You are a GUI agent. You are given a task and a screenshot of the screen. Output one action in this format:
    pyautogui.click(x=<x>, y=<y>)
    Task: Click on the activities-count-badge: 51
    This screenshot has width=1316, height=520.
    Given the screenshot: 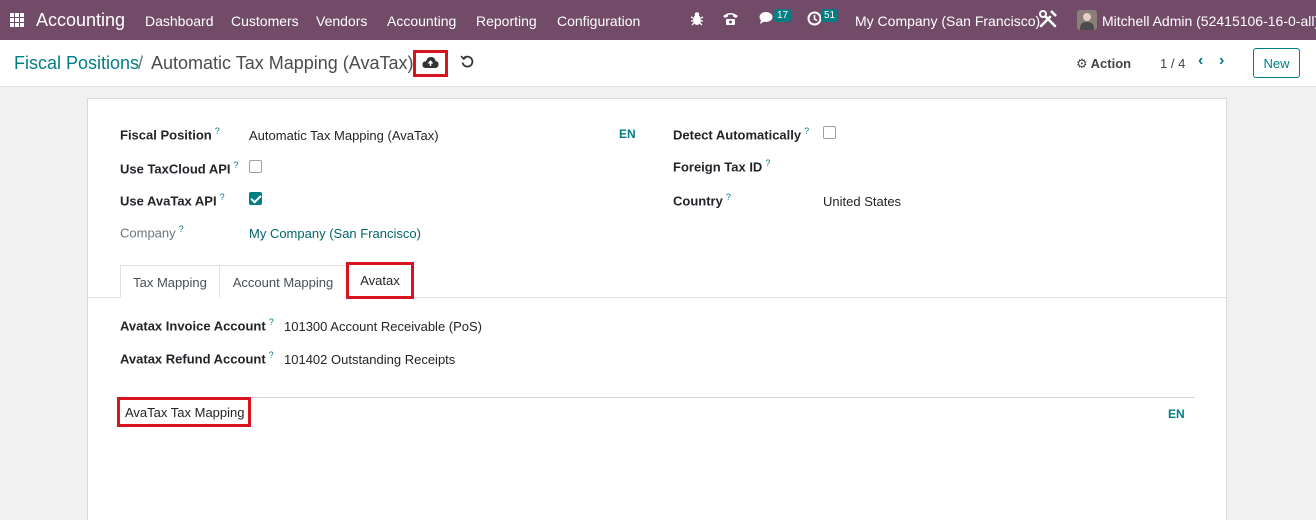 What is the action you would take?
    pyautogui.click(x=830, y=15)
    